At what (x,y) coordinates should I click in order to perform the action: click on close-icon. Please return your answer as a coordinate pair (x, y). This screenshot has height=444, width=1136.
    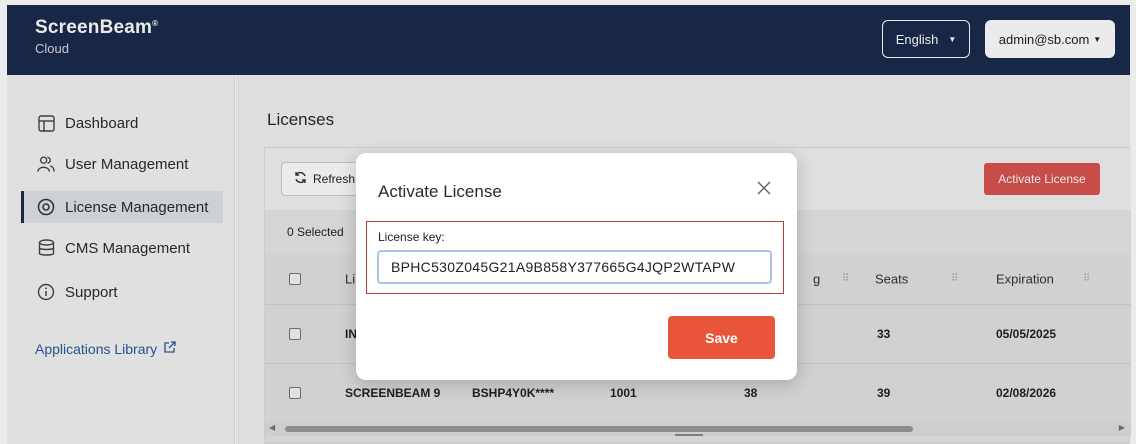
    Looking at the image, I should click on (764, 188).